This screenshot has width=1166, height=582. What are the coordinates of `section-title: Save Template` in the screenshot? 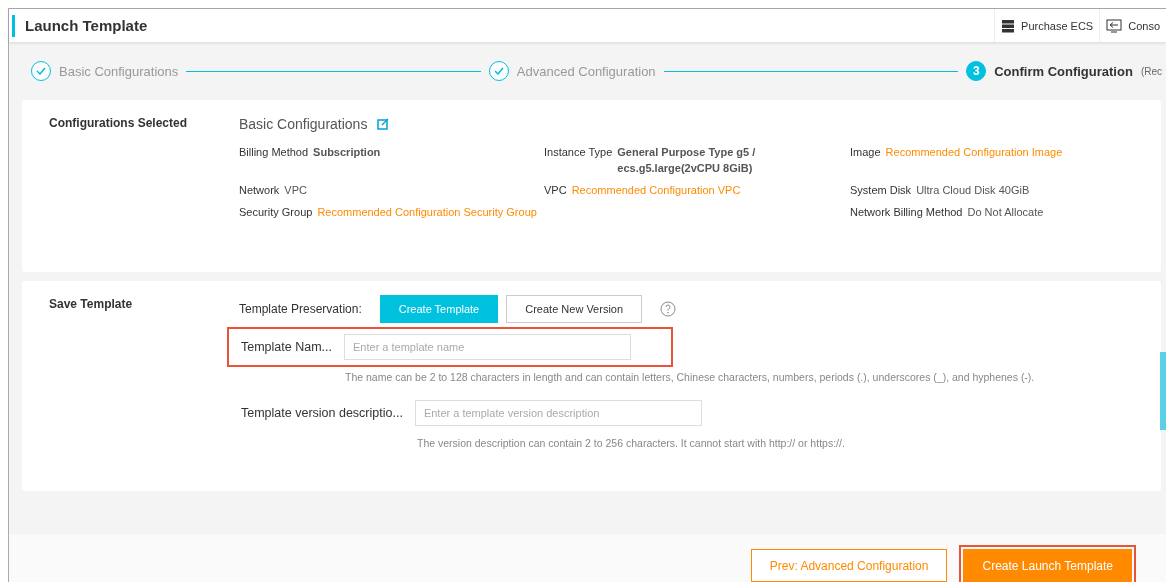 It's located at (91, 305).